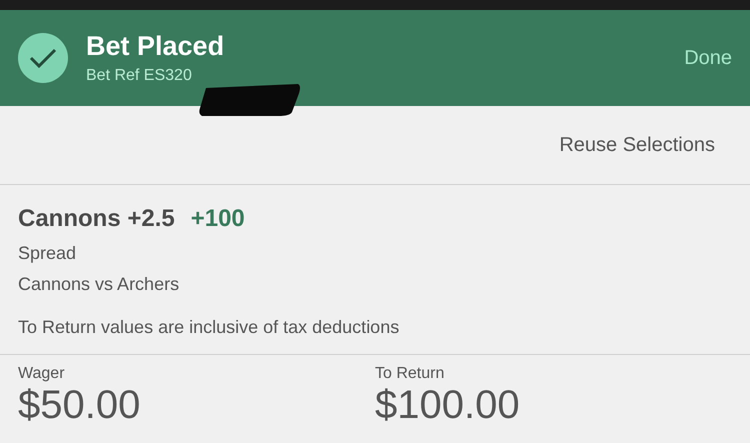 The image size is (750, 443). I want to click on done-button: Done, so click(708, 58).